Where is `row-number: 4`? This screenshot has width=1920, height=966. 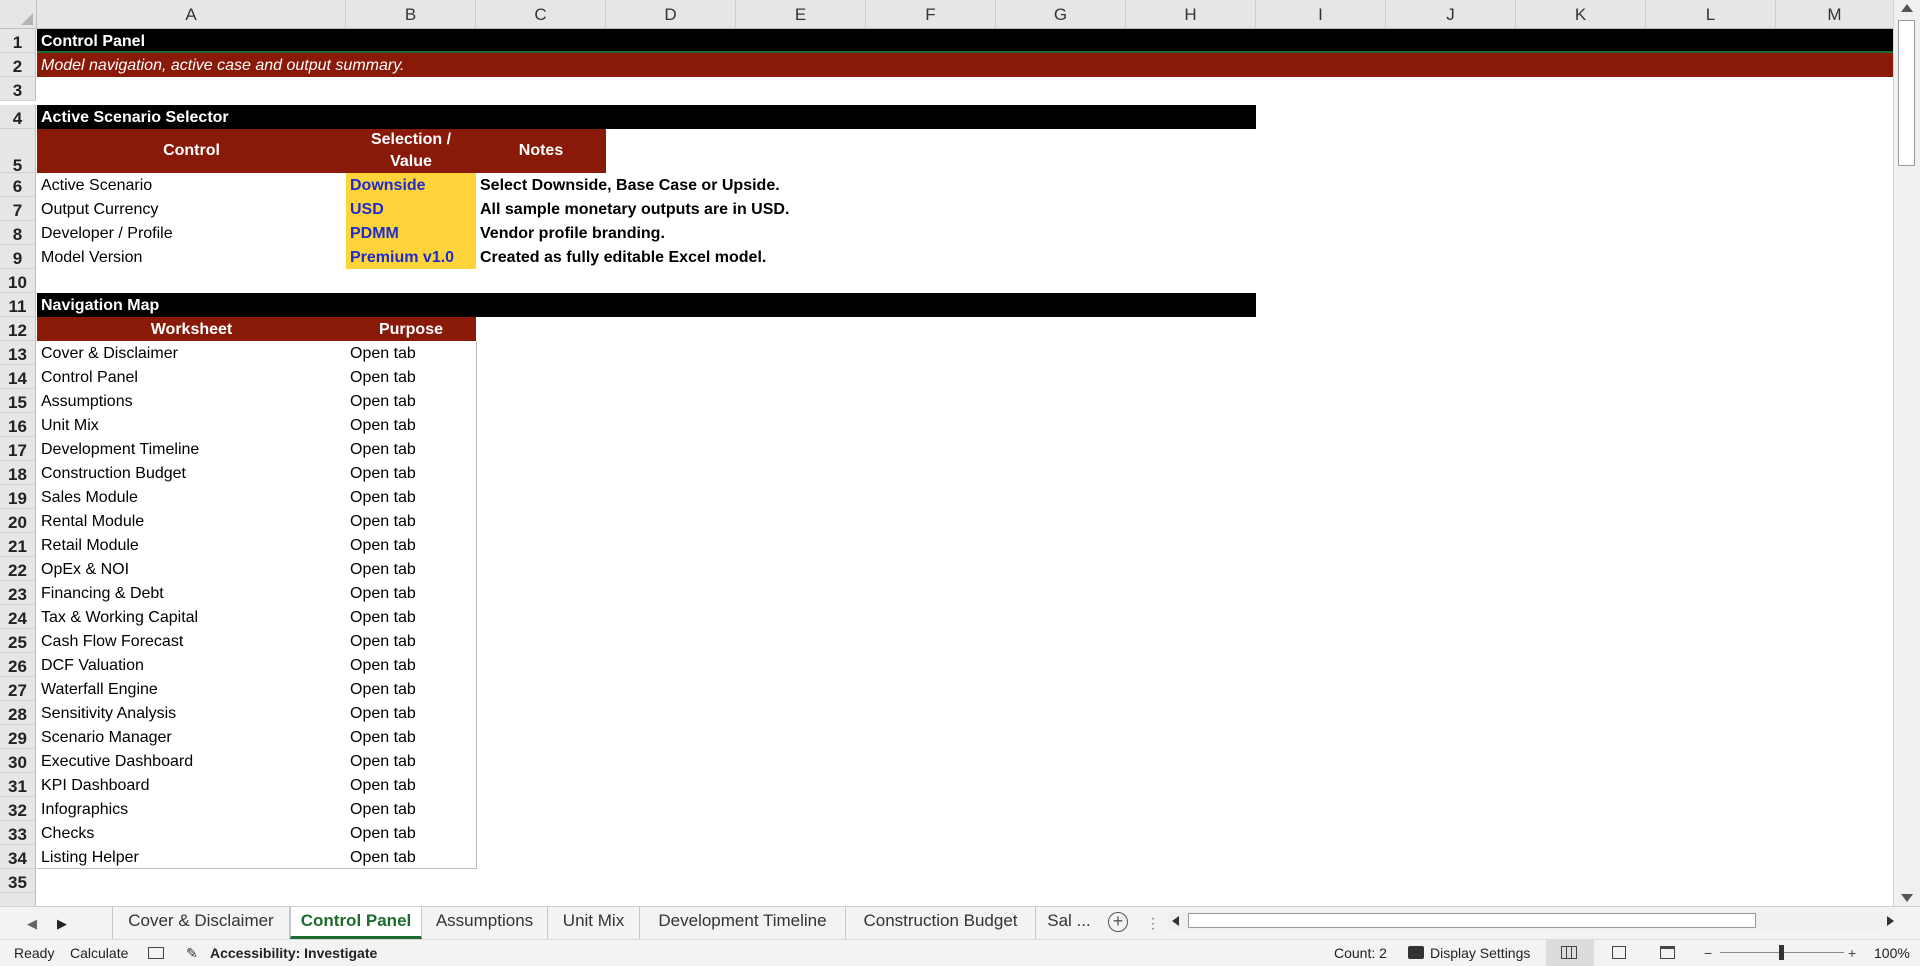
row-number: 4 is located at coordinates (18, 117).